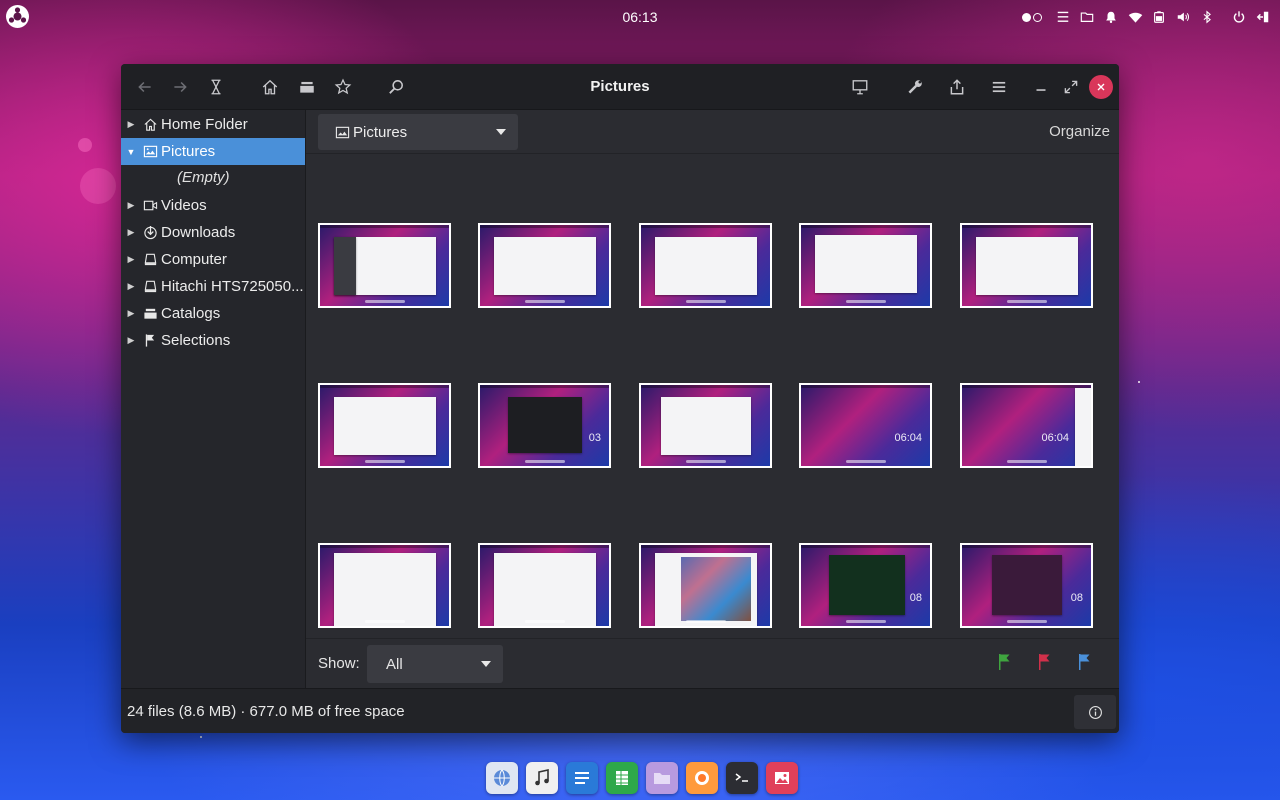 This screenshot has width=1280, height=800. Describe the element at coordinates (150, 125) in the screenshot. I see `home-icon` at that location.